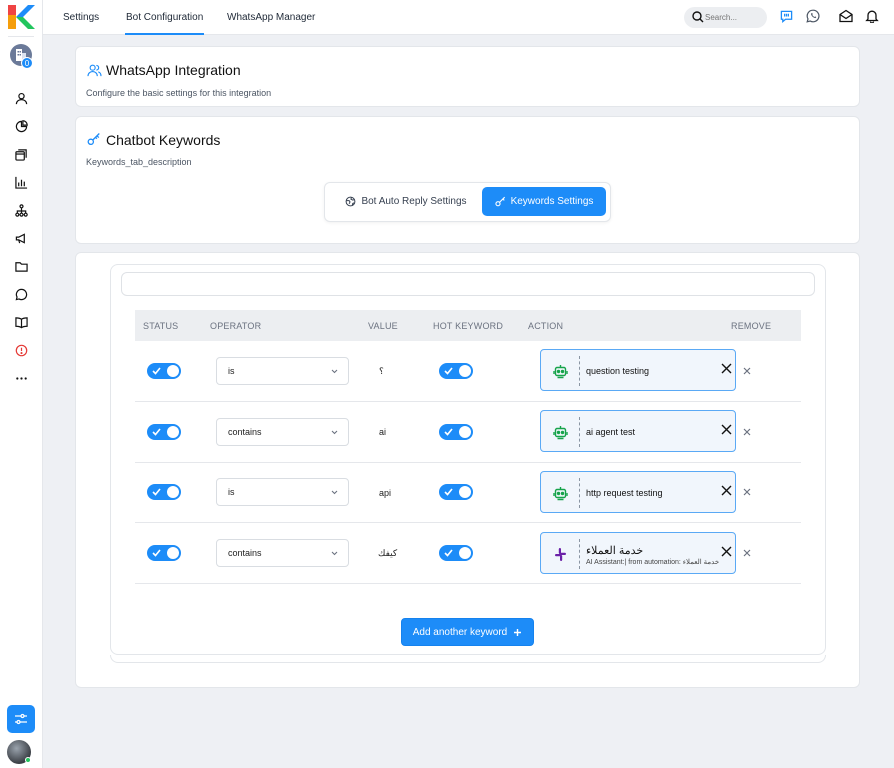  I want to click on sidebar: 0, so click(21, 384).